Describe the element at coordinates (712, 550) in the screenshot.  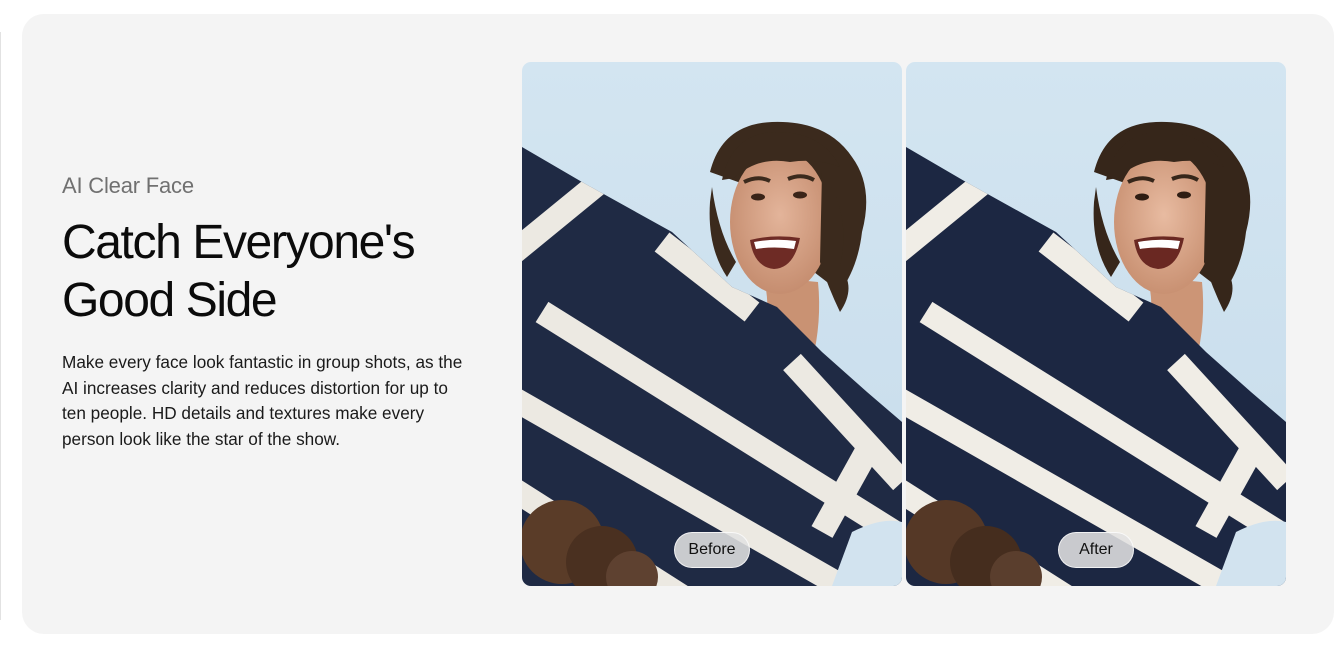
I see `before-label: Before` at that location.